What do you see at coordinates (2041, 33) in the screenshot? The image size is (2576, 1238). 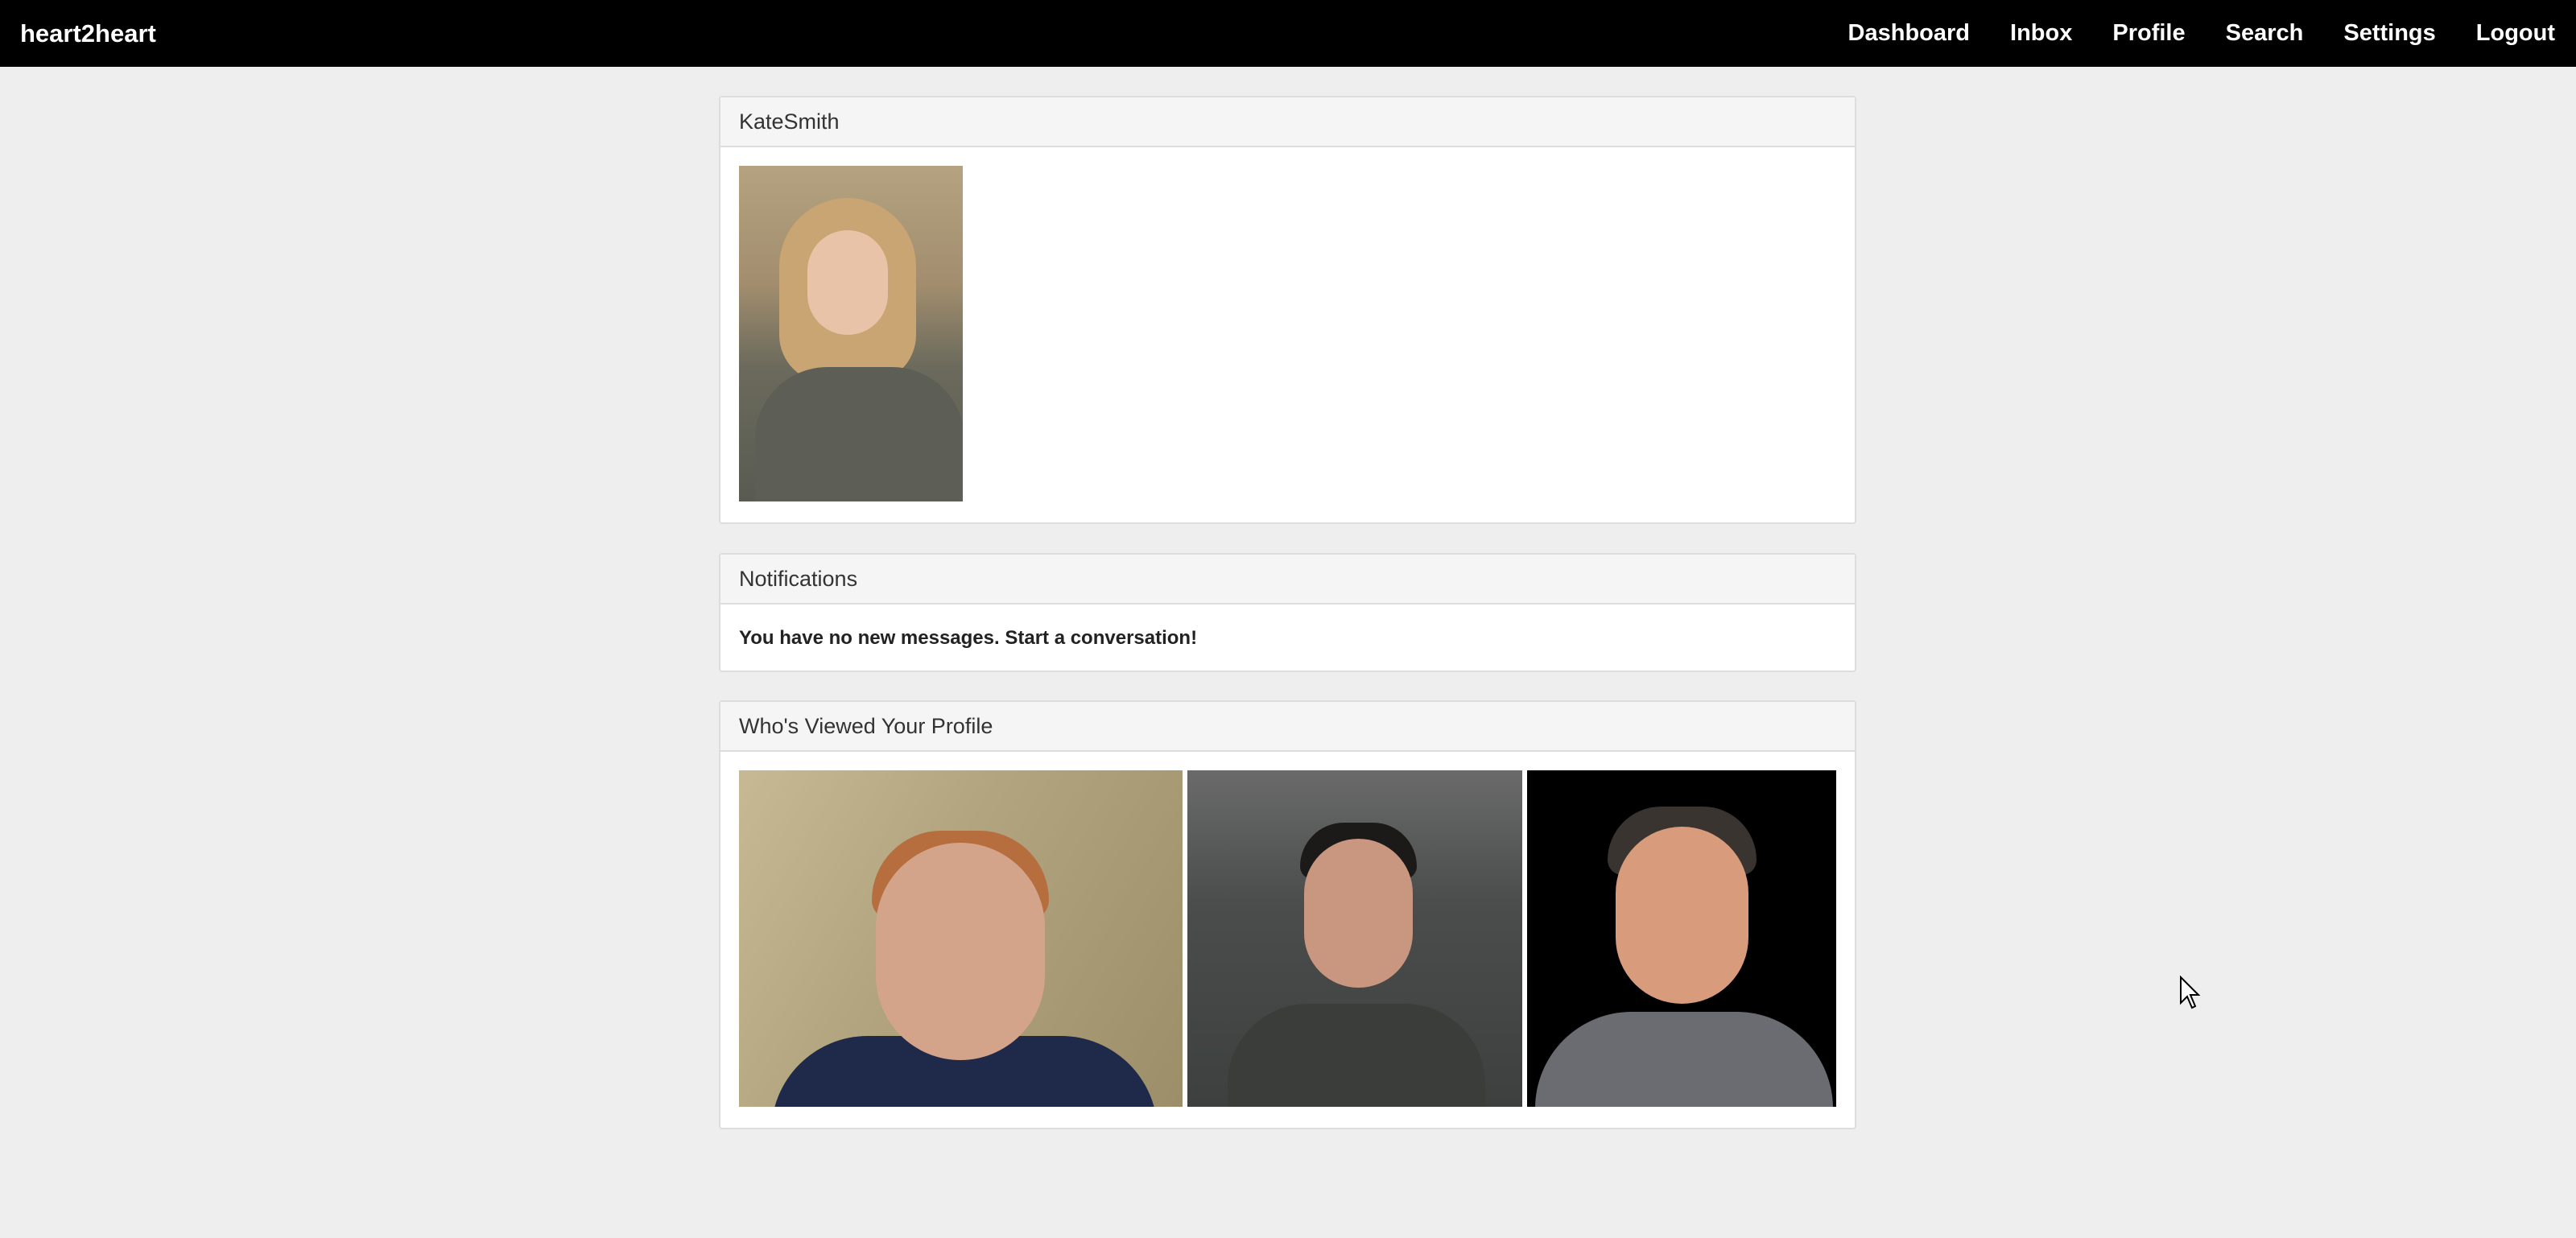 I see `nav-inbox: Inbox` at bounding box center [2041, 33].